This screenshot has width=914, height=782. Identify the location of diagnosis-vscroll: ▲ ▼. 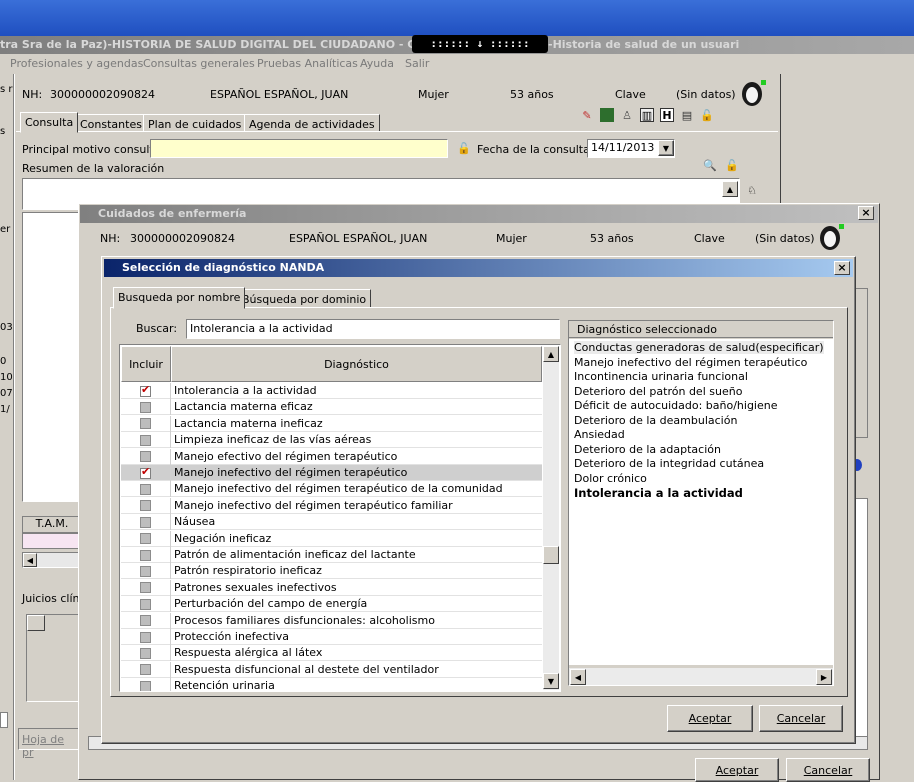
(551, 518).